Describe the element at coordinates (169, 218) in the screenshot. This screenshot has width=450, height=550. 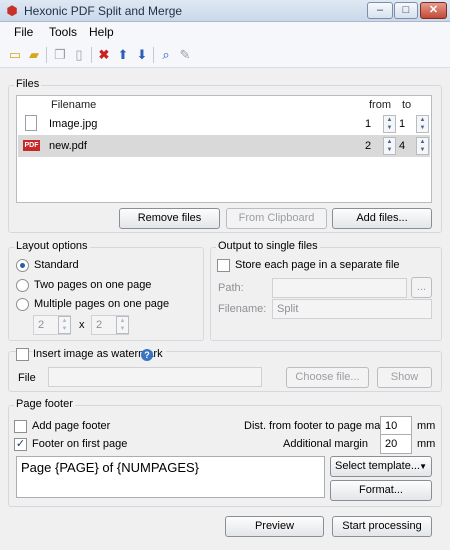
I see `remove-files-button: Remove files` at that location.